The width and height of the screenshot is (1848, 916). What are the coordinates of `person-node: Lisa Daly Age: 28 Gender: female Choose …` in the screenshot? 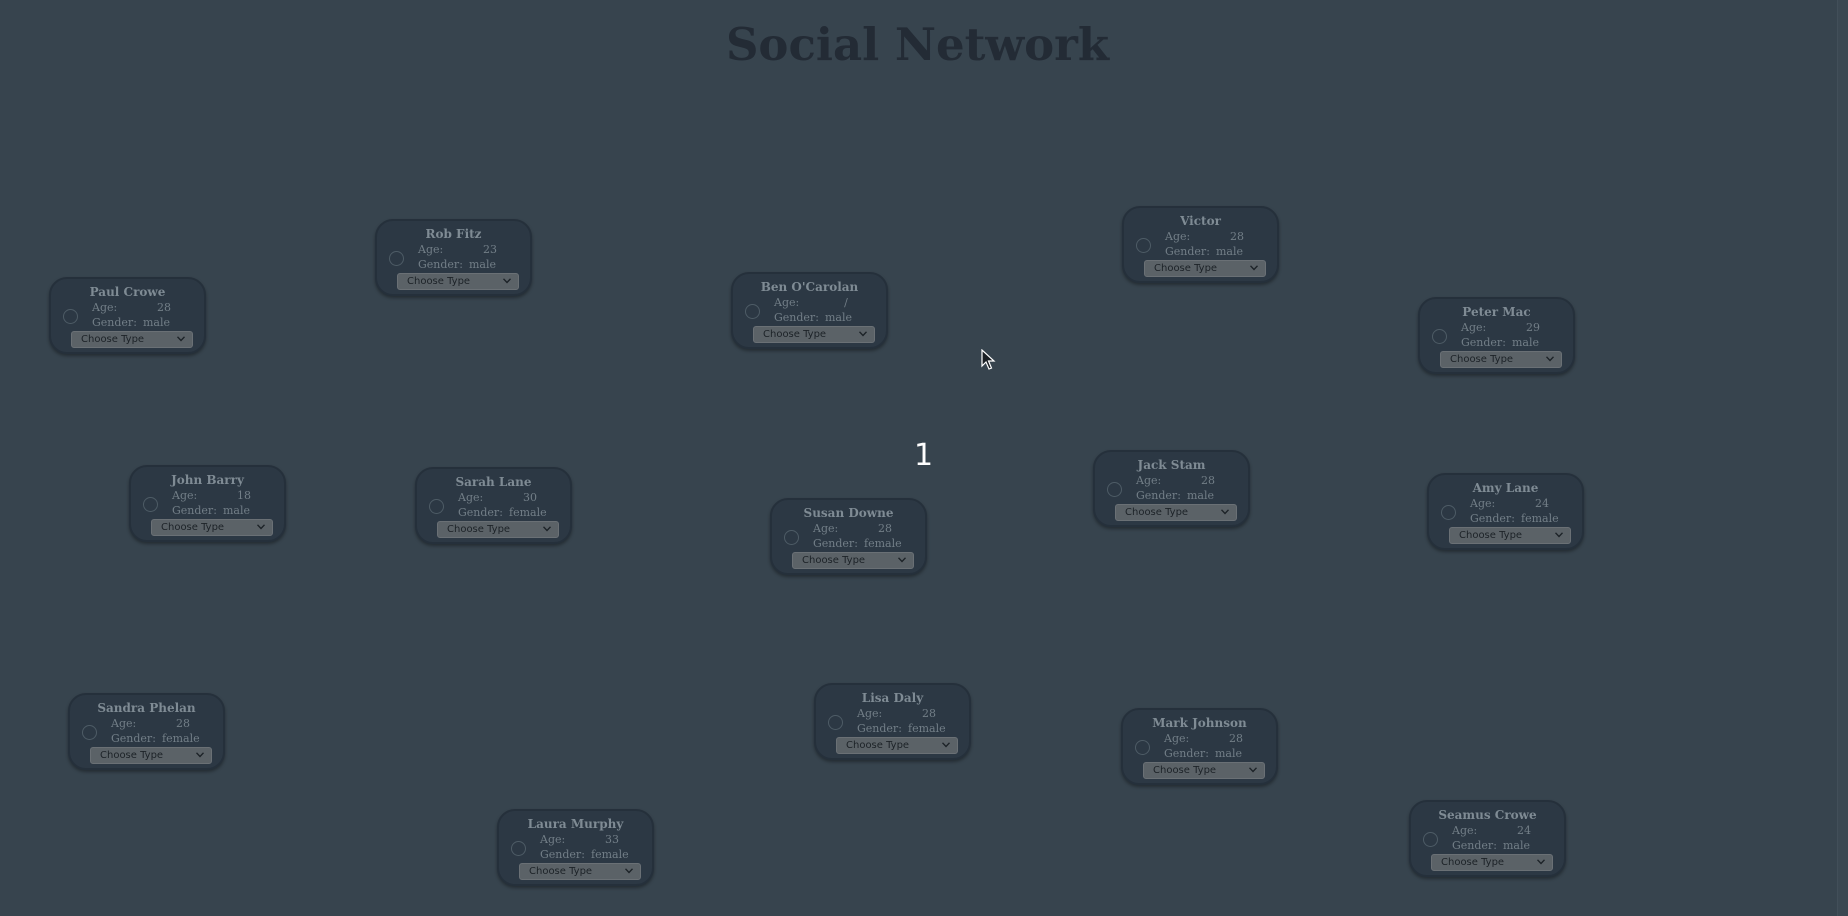 It's located at (892, 721).